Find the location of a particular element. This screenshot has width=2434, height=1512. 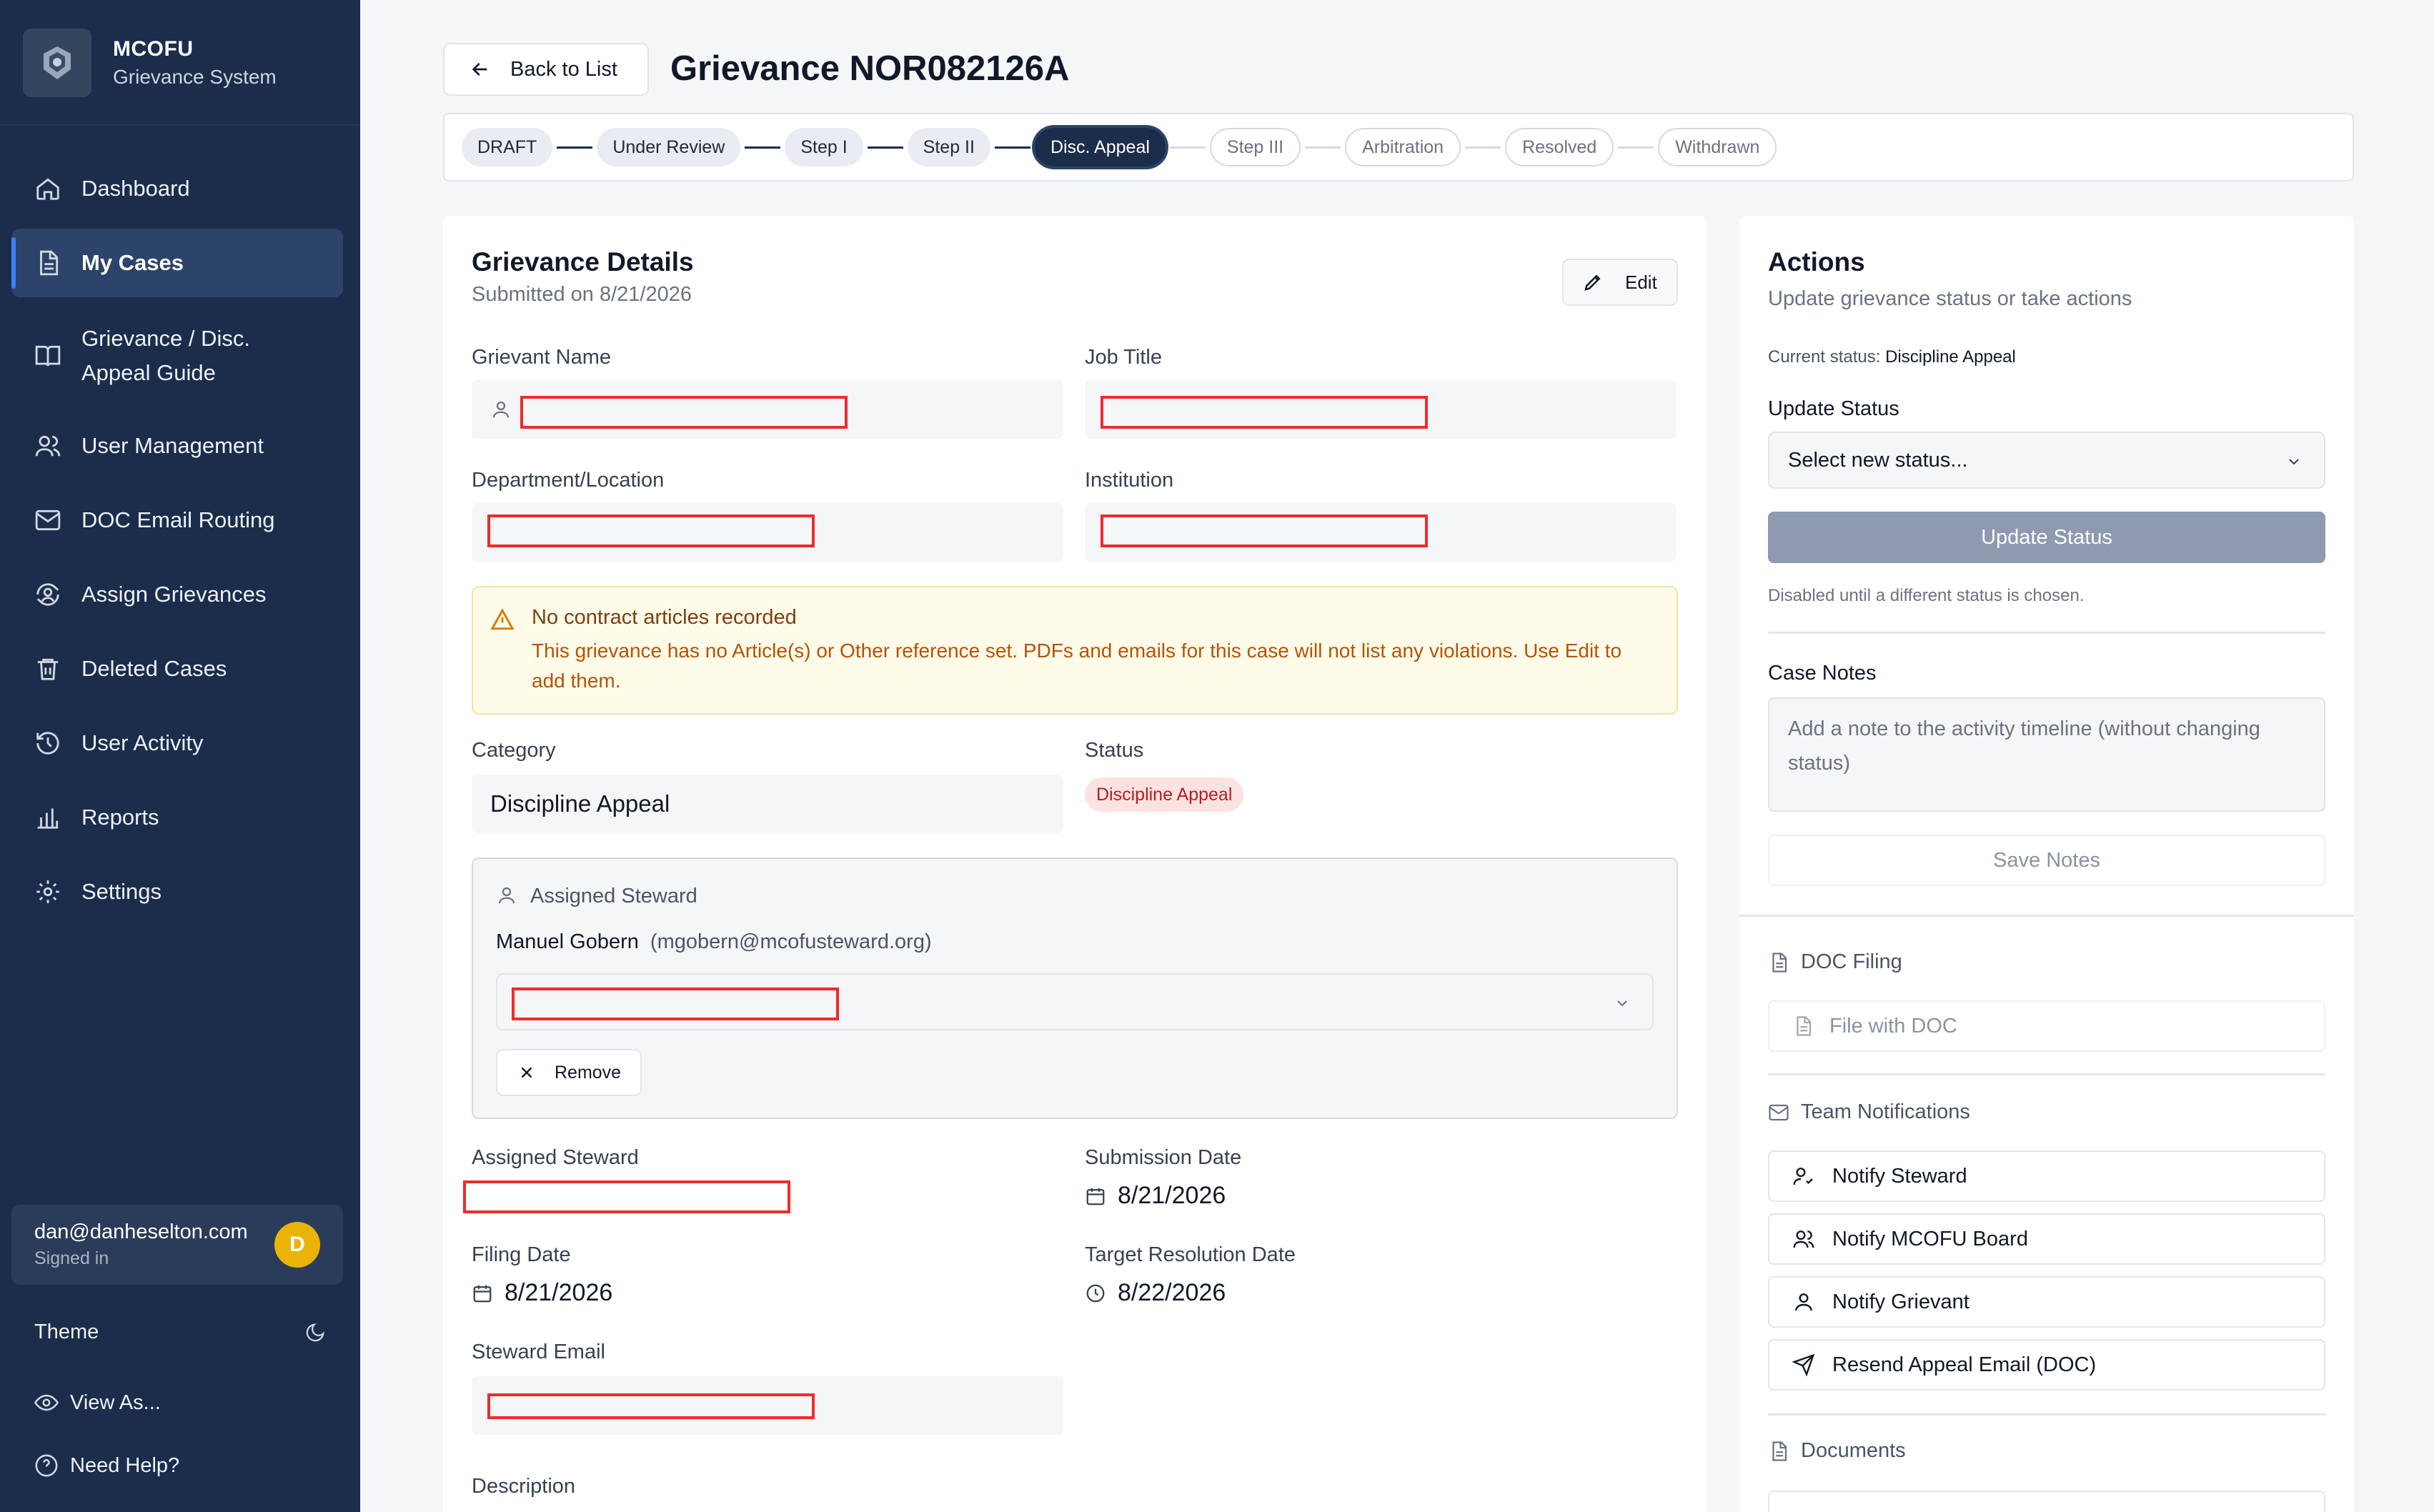

back-to-list-button: Back to List is located at coordinates (546, 70).